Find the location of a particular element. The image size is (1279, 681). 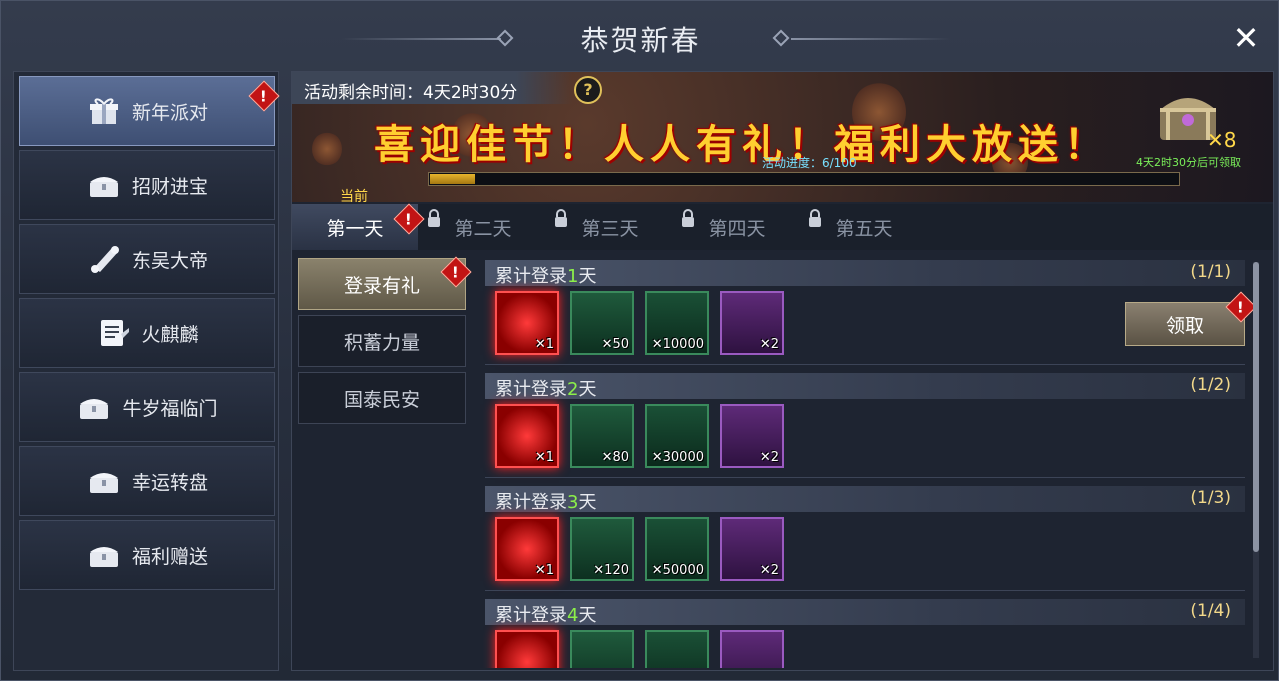

progress-label: 活动进度：6/100 is located at coordinates (809, 163).